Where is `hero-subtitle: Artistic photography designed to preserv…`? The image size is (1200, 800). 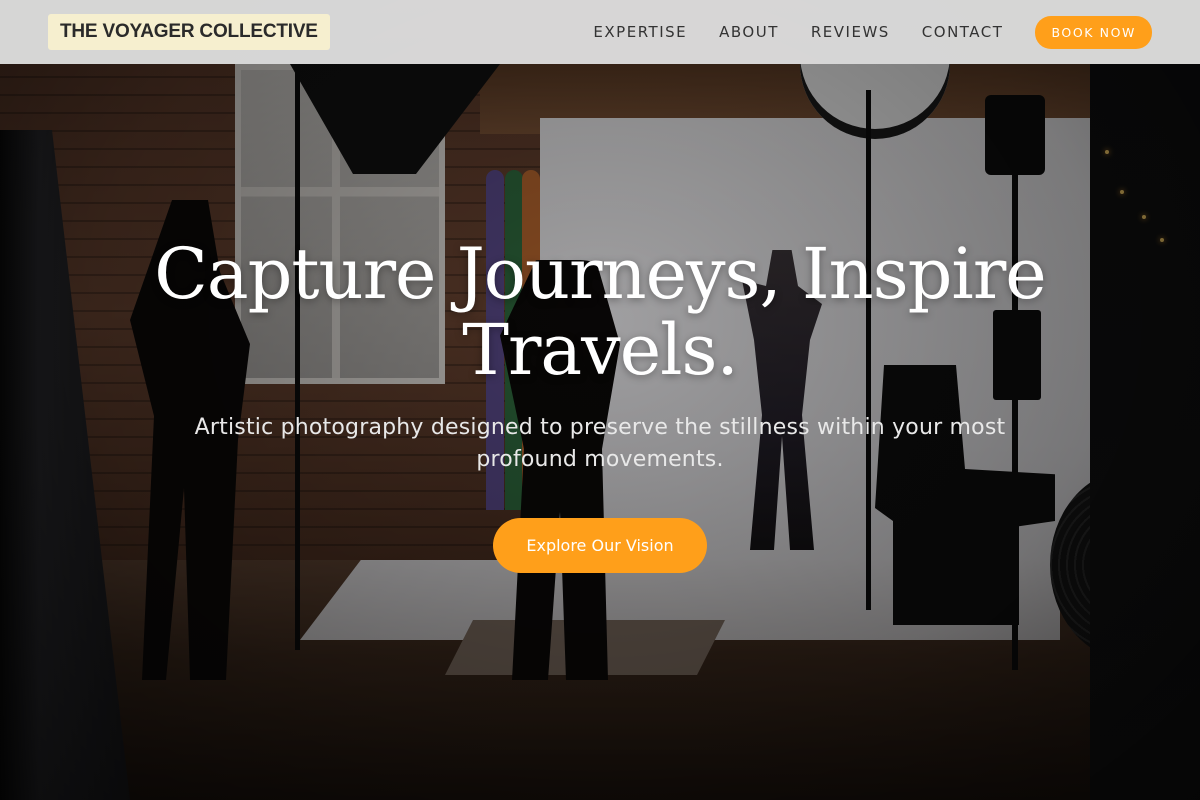 hero-subtitle: Artistic photography designed to preserv… is located at coordinates (600, 443).